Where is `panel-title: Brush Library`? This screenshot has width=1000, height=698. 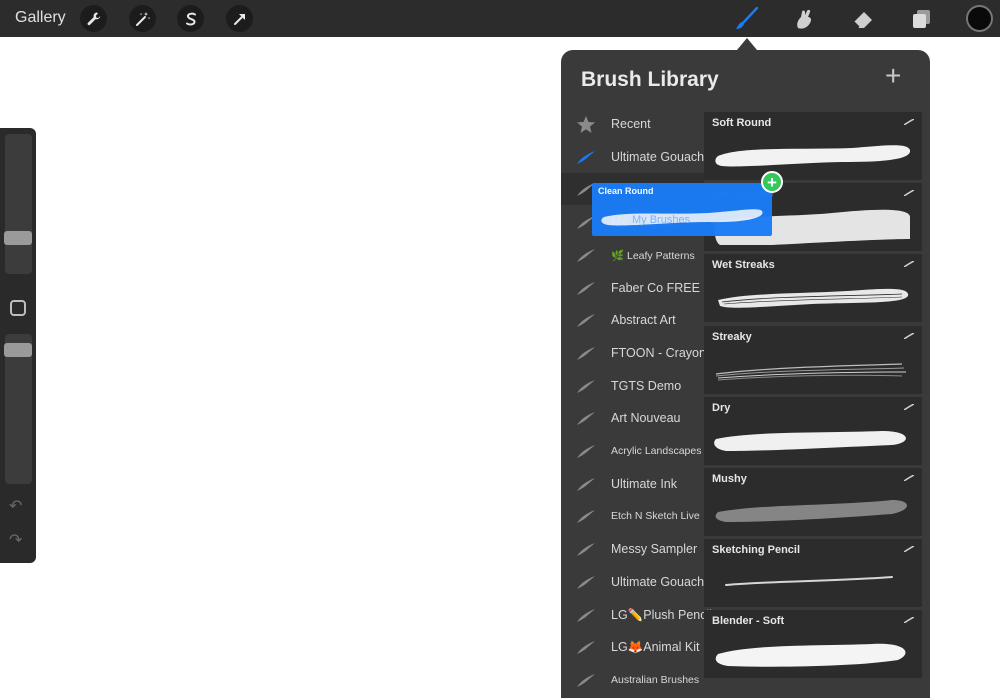
panel-title: Brush Library is located at coordinates (650, 79).